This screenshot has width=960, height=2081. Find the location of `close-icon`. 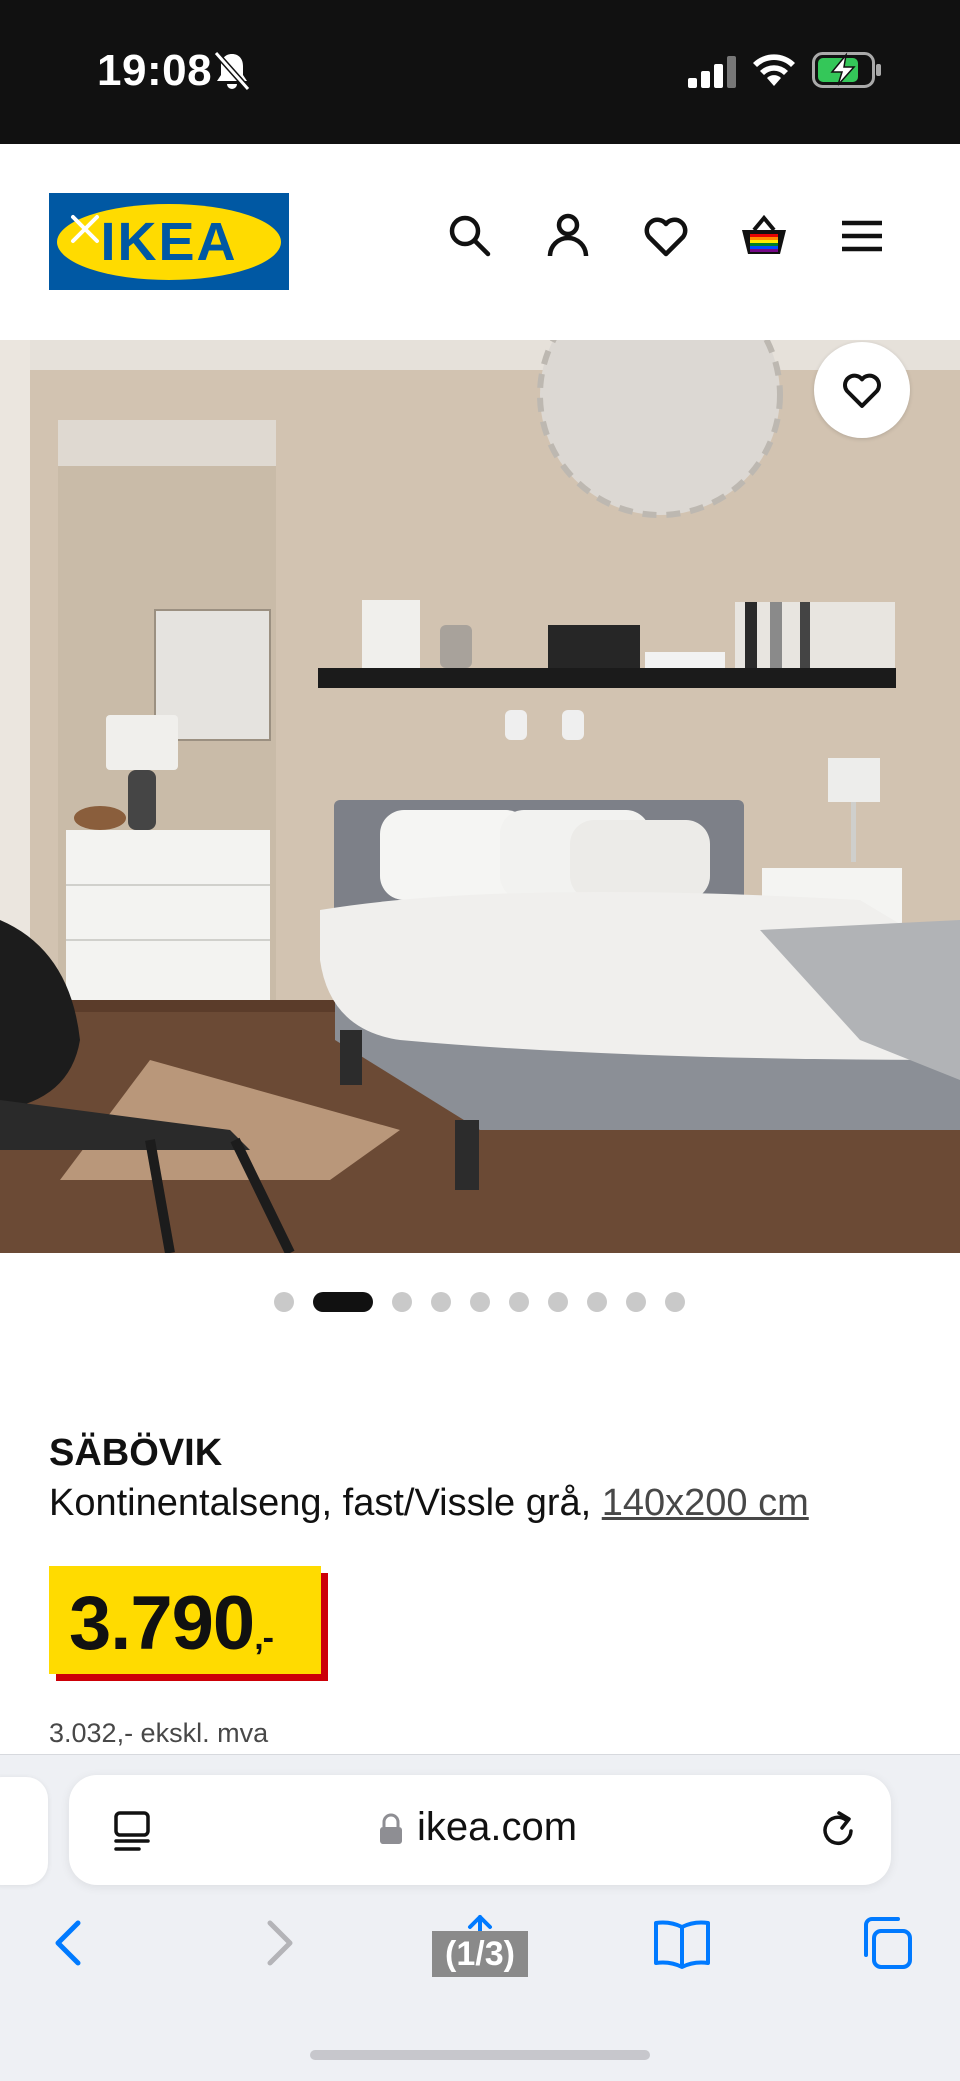

close-icon is located at coordinates (85, 229).